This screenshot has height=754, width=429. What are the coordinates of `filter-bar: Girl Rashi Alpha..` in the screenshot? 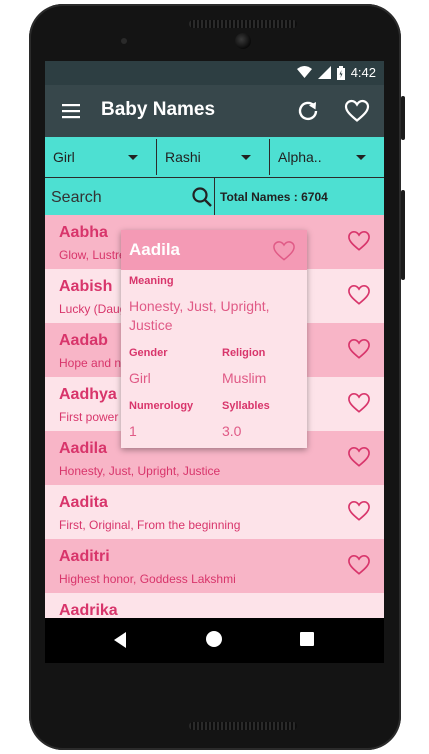 It's located at (214, 157).